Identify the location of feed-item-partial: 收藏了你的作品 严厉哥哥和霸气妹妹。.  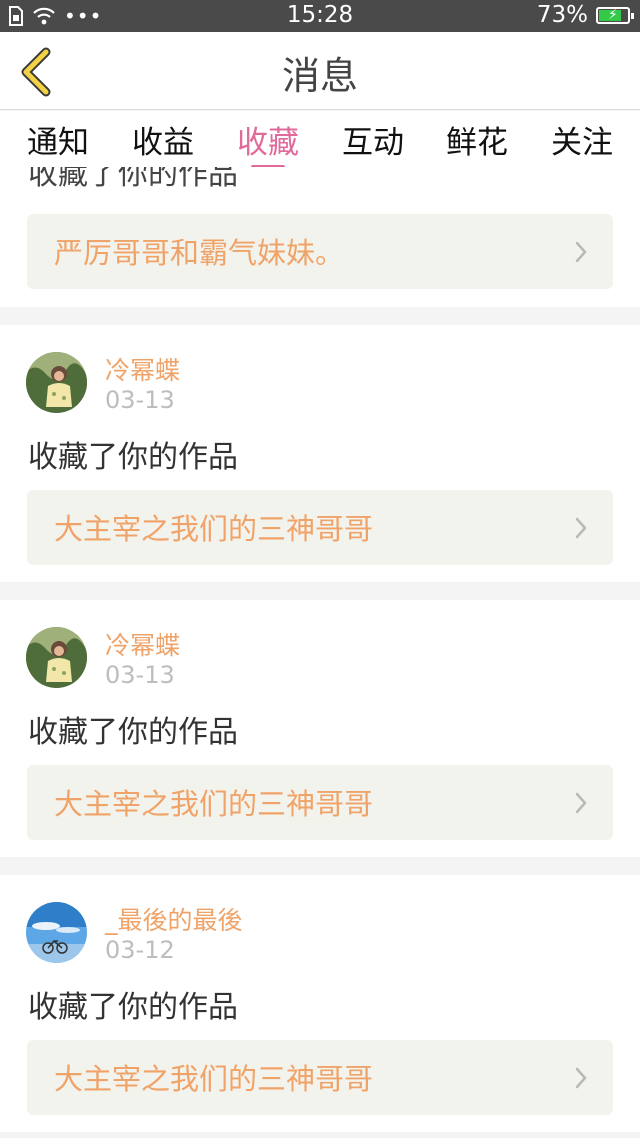
(320, 237).